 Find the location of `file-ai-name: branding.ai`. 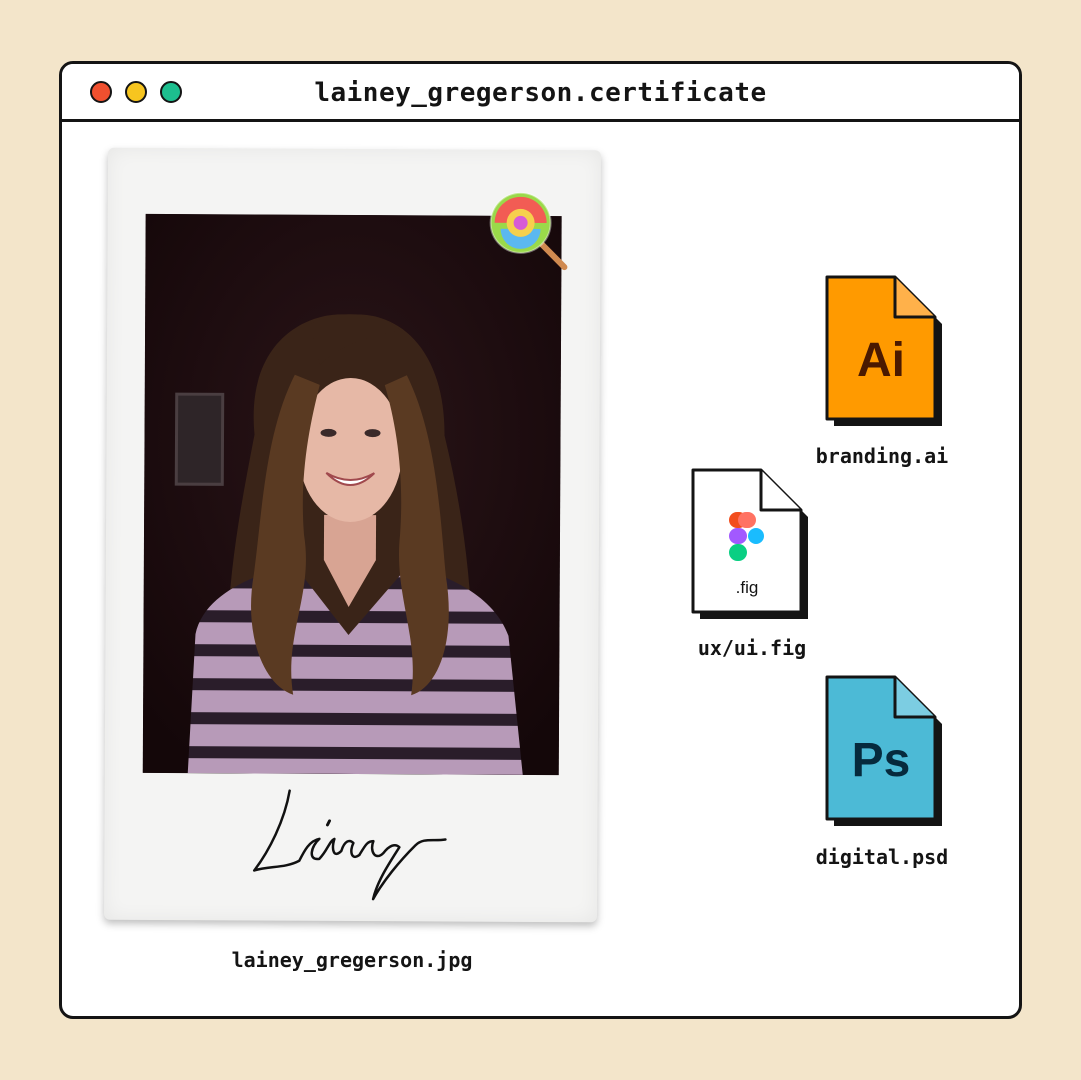

file-ai-name: branding.ai is located at coordinates (882, 456).